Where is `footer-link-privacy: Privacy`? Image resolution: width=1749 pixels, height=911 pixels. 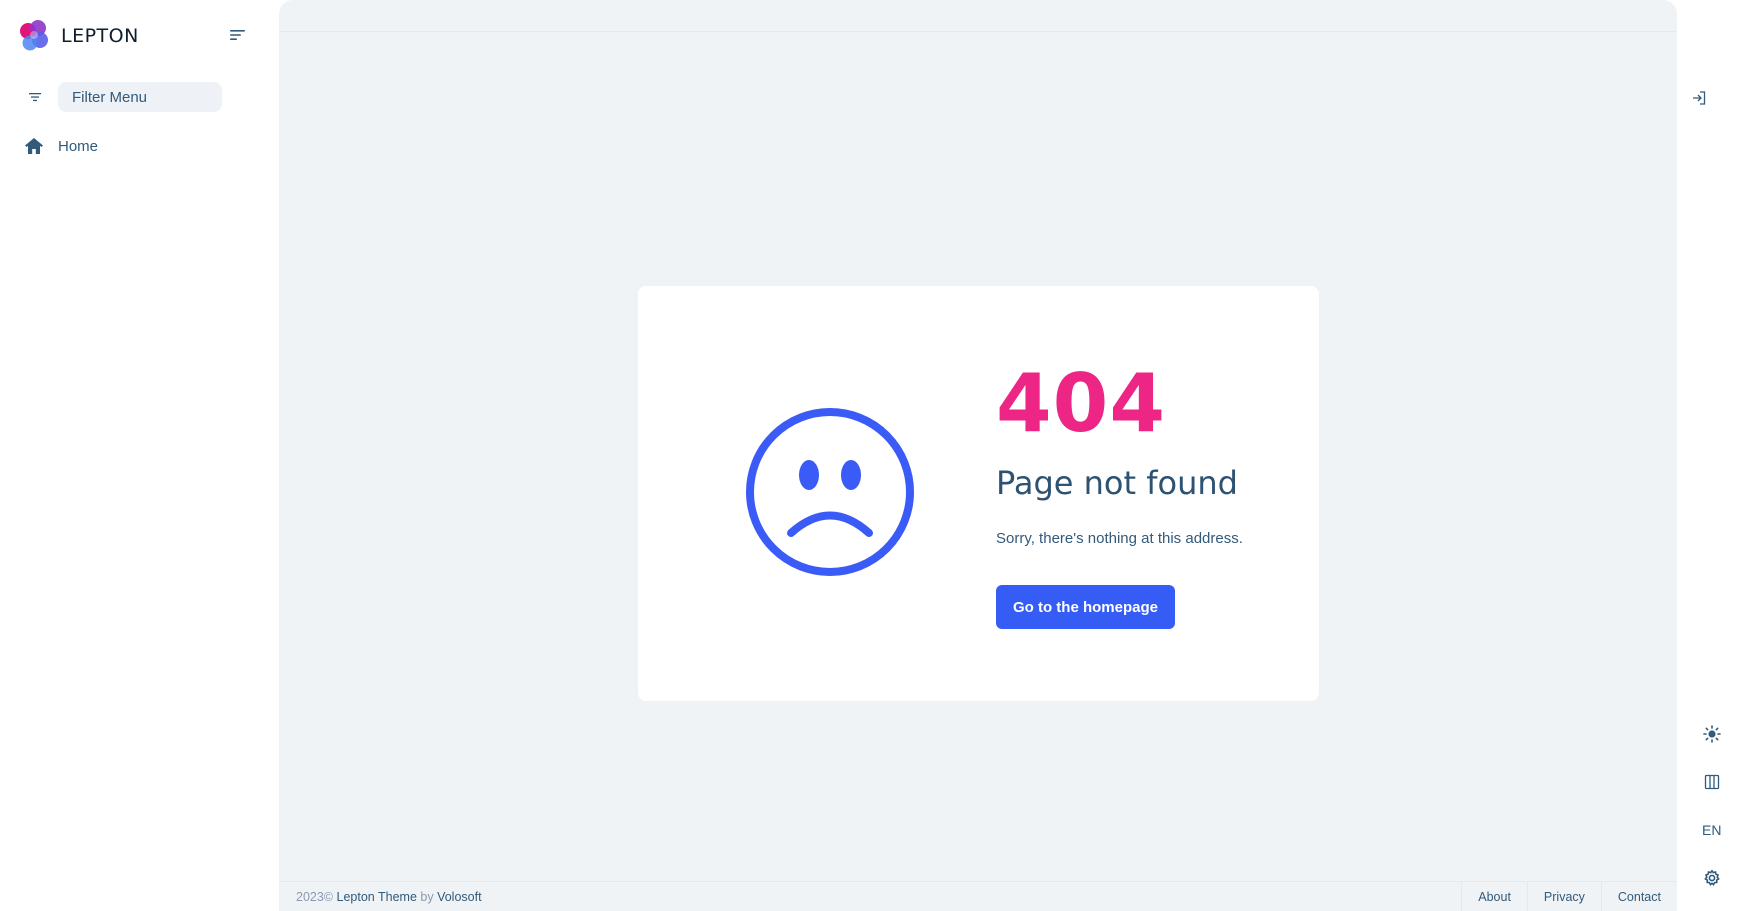 footer-link-privacy: Privacy is located at coordinates (1563, 896).